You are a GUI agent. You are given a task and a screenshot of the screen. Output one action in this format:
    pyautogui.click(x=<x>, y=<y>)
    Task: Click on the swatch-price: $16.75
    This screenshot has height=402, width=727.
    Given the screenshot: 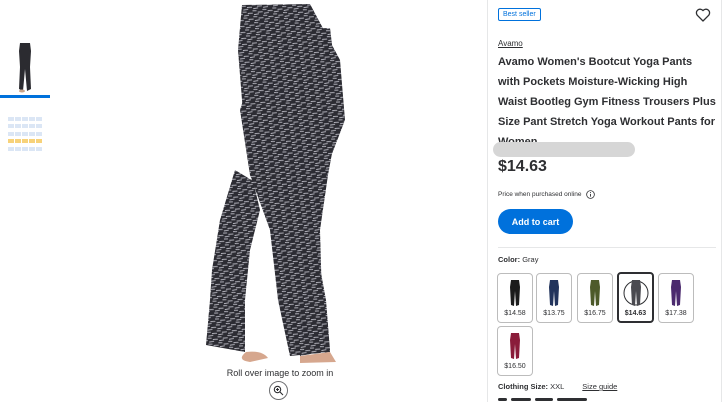 What is the action you would take?
    pyautogui.click(x=595, y=313)
    